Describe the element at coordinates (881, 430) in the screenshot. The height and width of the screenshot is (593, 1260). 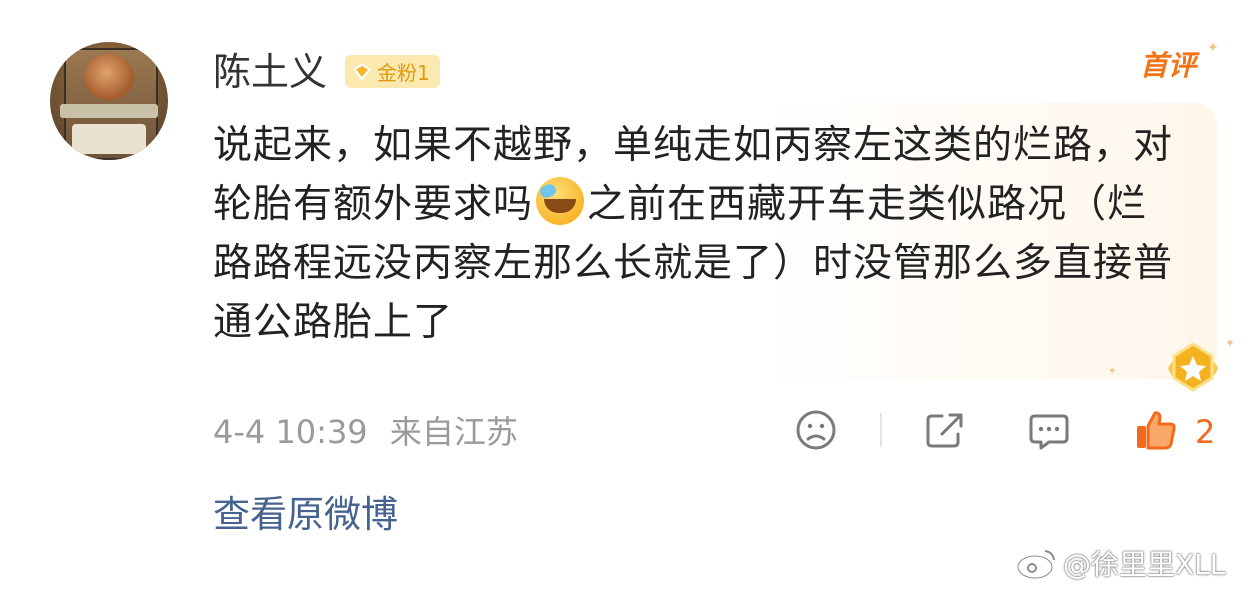
I see `action-divider` at that location.